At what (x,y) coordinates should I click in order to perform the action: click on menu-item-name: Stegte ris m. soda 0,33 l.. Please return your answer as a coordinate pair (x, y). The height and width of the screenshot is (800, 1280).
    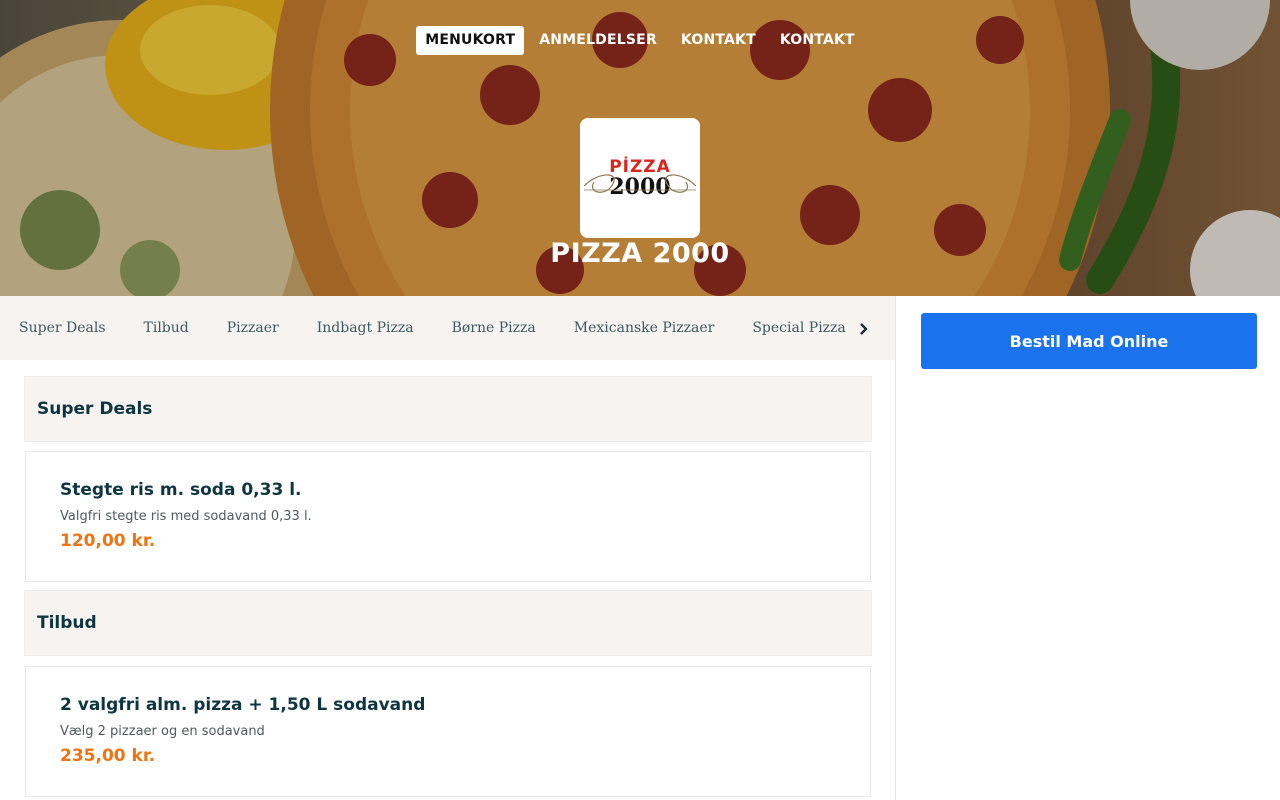
    Looking at the image, I should click on (181, 490).